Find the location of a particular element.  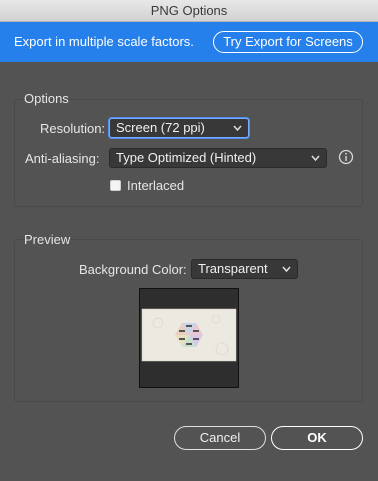

antialiasing-value: Type Optimized (Hinted) is located at coordinates (186, 157).